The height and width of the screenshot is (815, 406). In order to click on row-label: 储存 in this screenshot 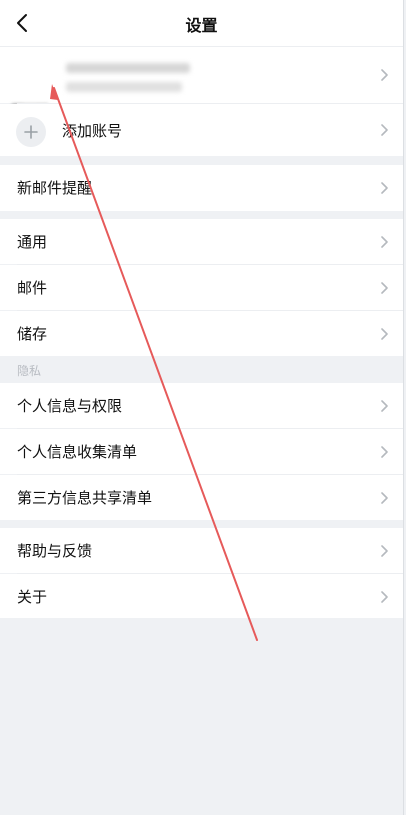, I will do `click(32, 334)`.